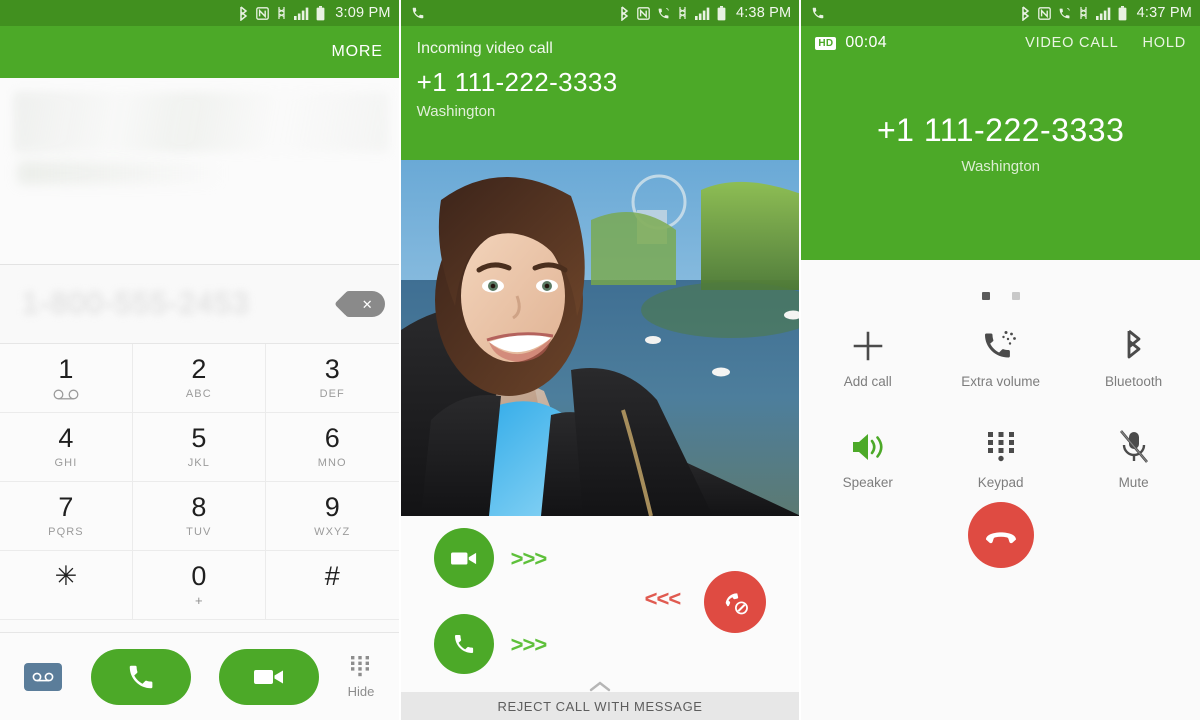  Describe the element at coordinates (66, 585) in the screenshot. I see `key-star: ✳` at that location.